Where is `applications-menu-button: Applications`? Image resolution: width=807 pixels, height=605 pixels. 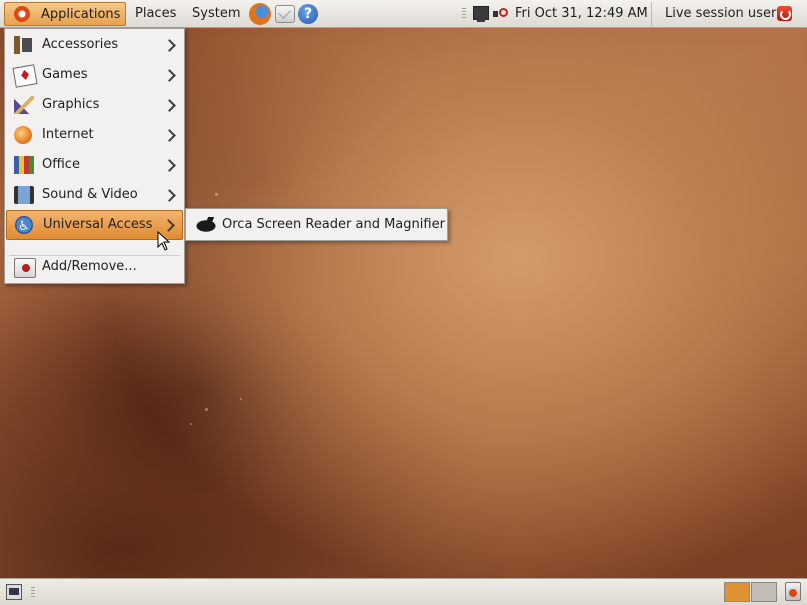
applications-menu-button: Applications is located at coordinates (65, 14).